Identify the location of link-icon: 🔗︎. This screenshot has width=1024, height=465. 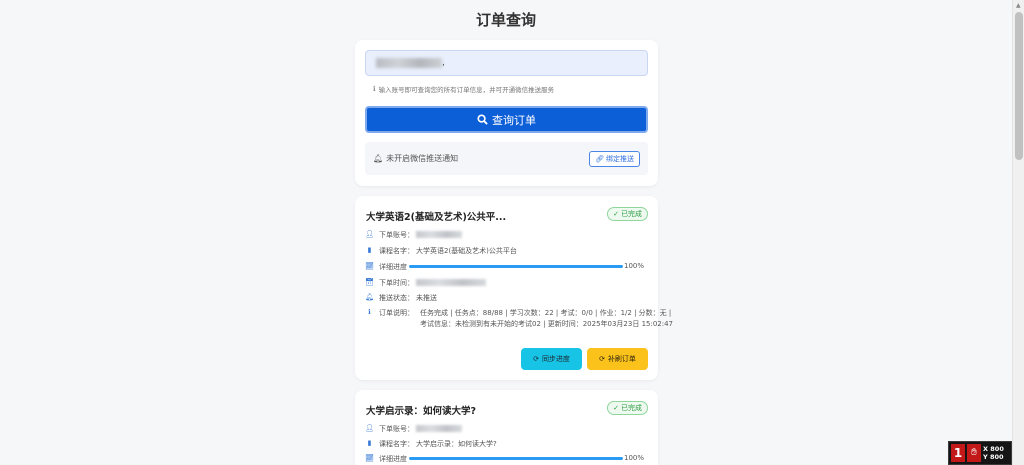
(599, 158).